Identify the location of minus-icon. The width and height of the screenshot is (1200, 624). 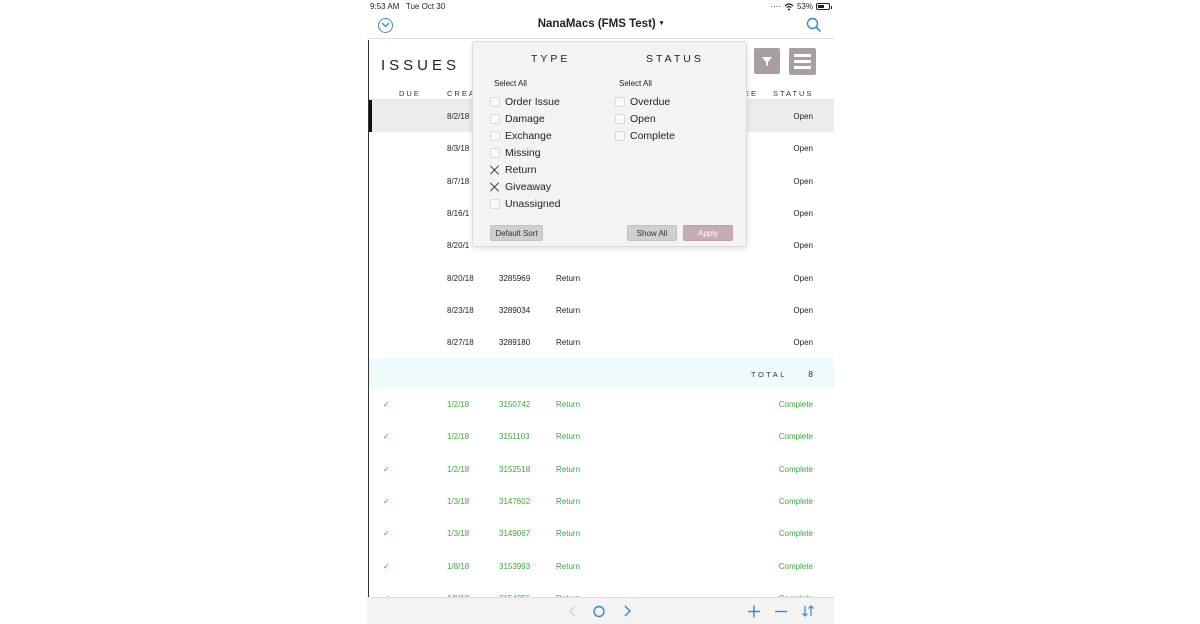
(781, 611).